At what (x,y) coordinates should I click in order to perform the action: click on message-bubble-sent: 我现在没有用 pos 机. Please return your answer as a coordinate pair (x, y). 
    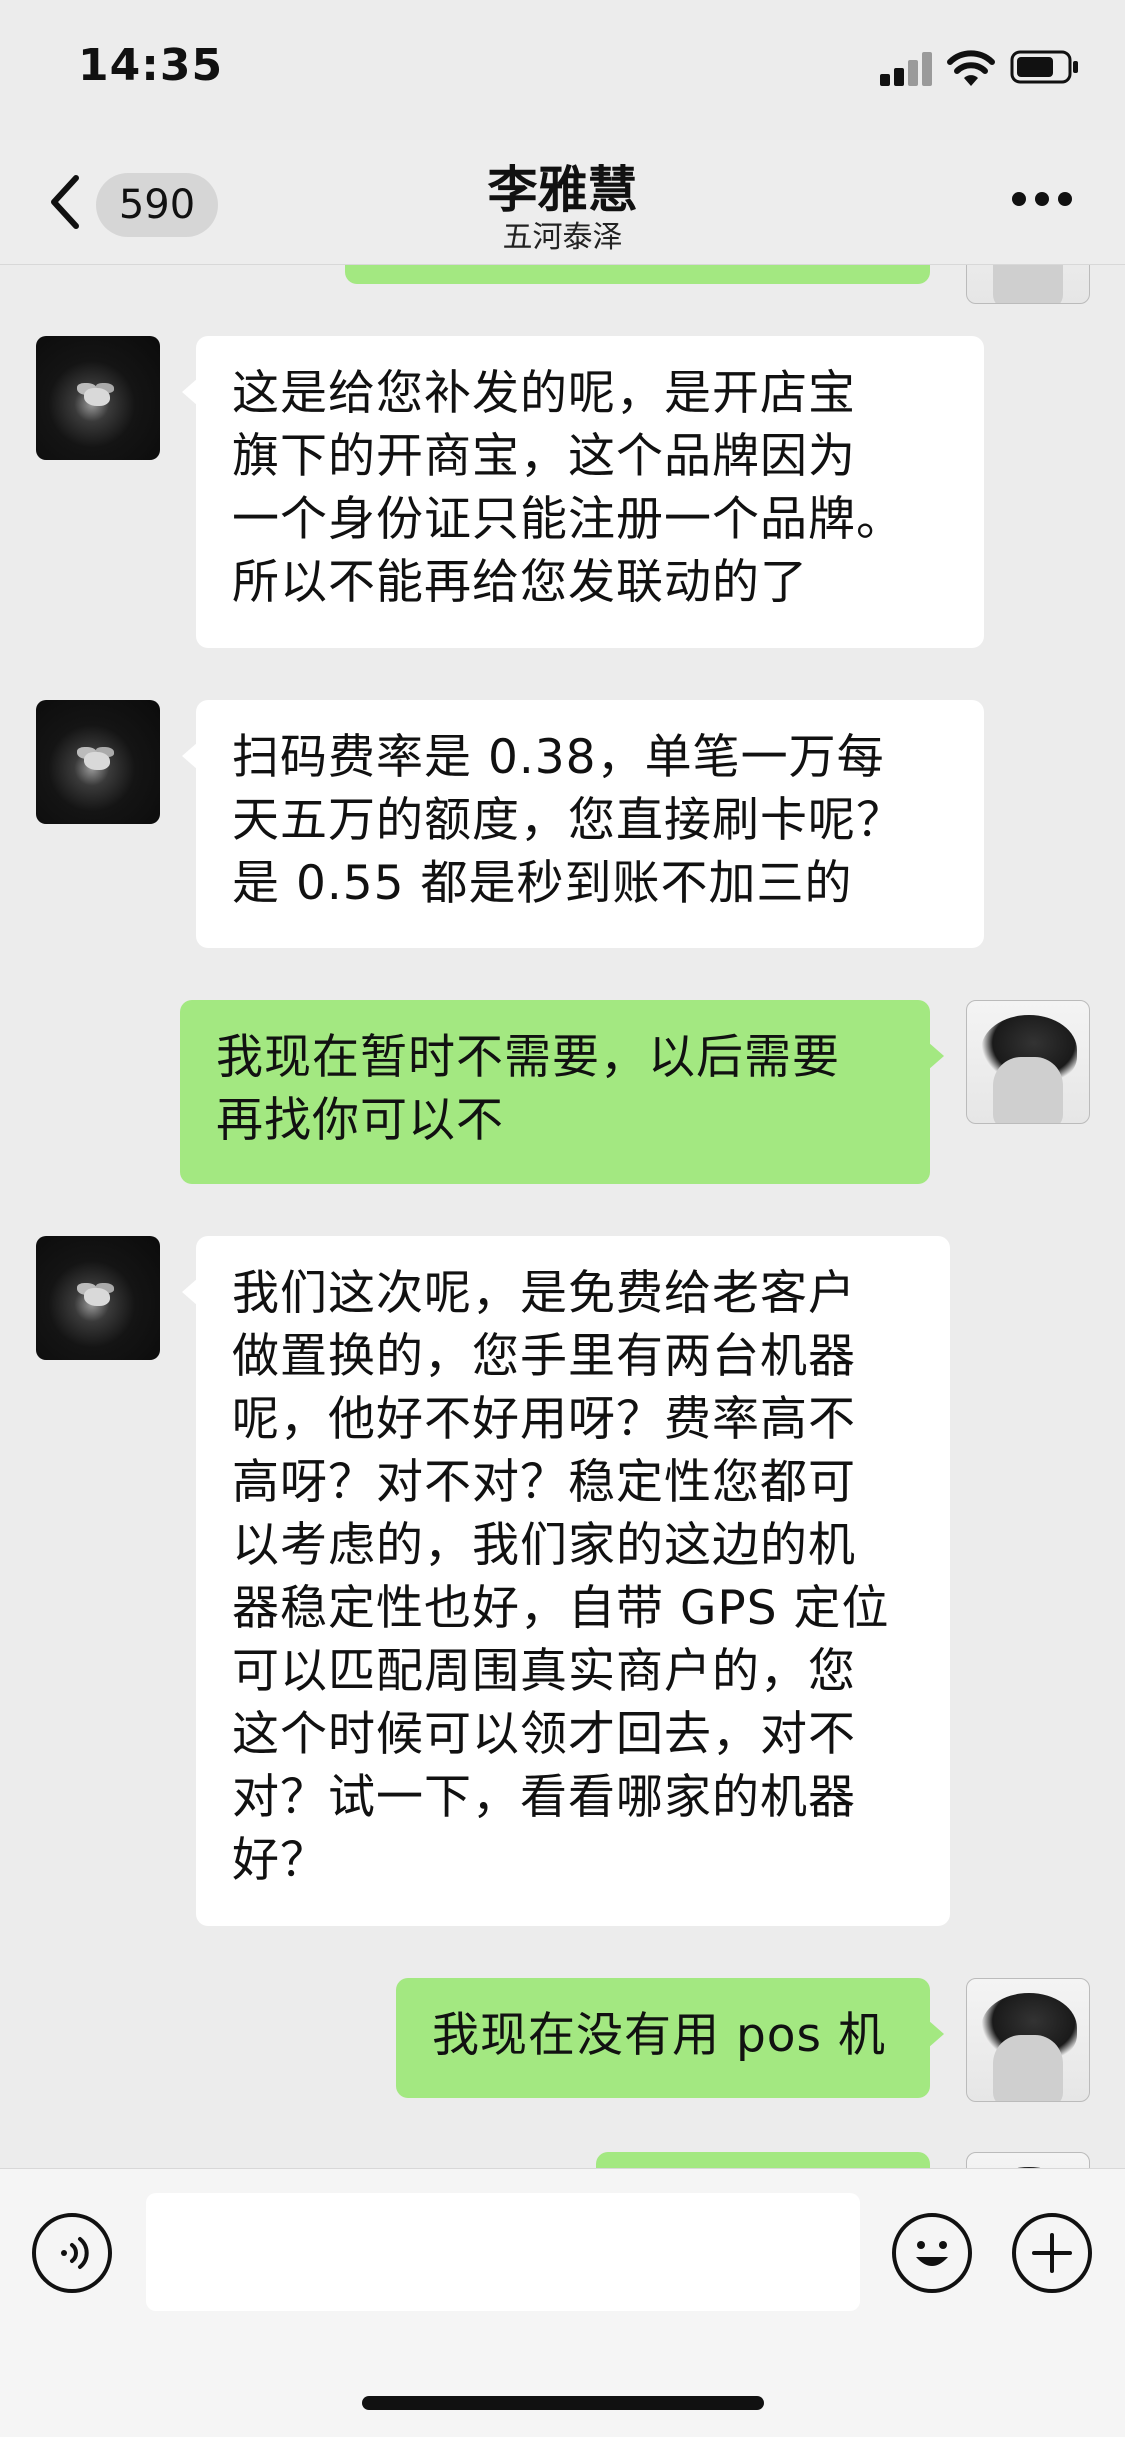
    Looking at the image, I should click on (670, 2038).